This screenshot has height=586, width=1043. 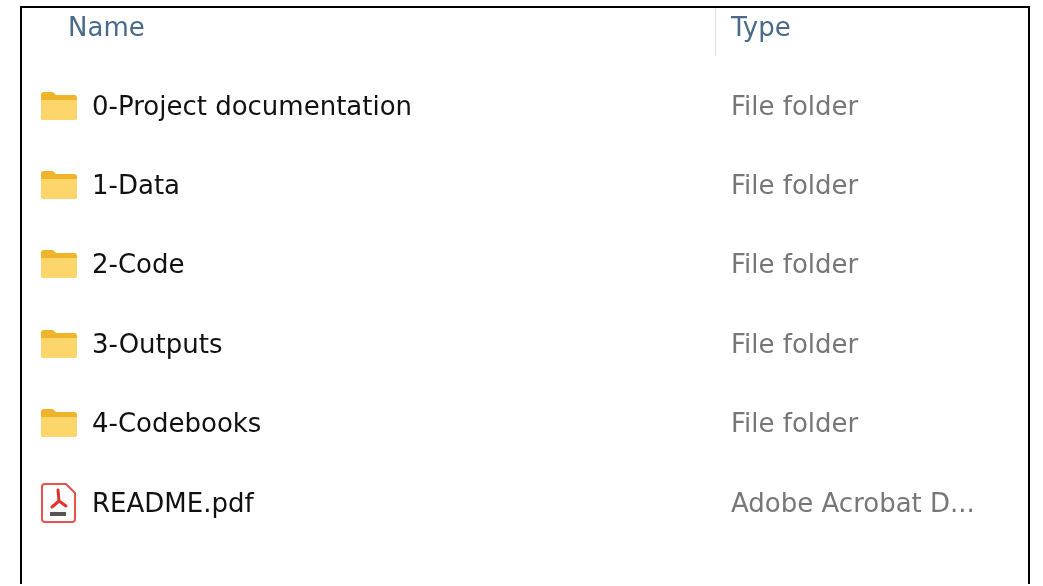 I want to click on column-header: Type, so click(x=753, y=25).